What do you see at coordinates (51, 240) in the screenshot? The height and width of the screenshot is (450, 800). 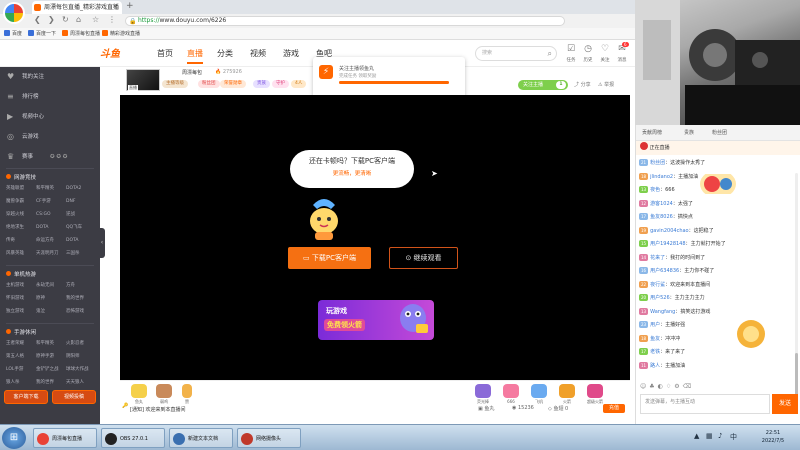 I see `sidebar-game-link: 命运方舟` at bounding box center [51, 240].